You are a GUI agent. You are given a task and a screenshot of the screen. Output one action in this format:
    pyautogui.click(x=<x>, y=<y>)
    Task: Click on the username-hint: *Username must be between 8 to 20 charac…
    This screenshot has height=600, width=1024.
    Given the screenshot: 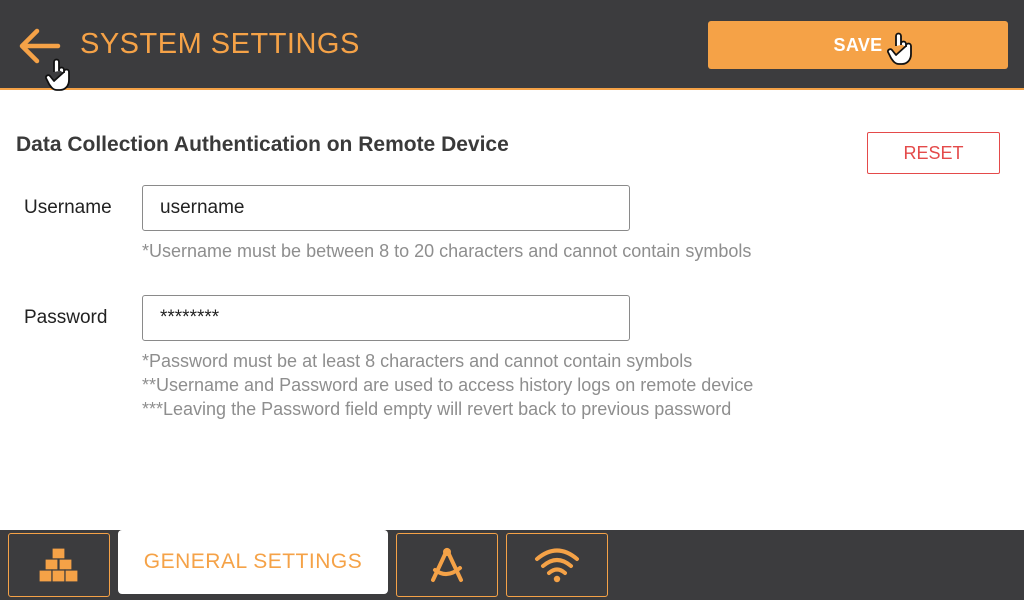 What is the action you would take?
    pyautogui.click(x=447, y=251)
    